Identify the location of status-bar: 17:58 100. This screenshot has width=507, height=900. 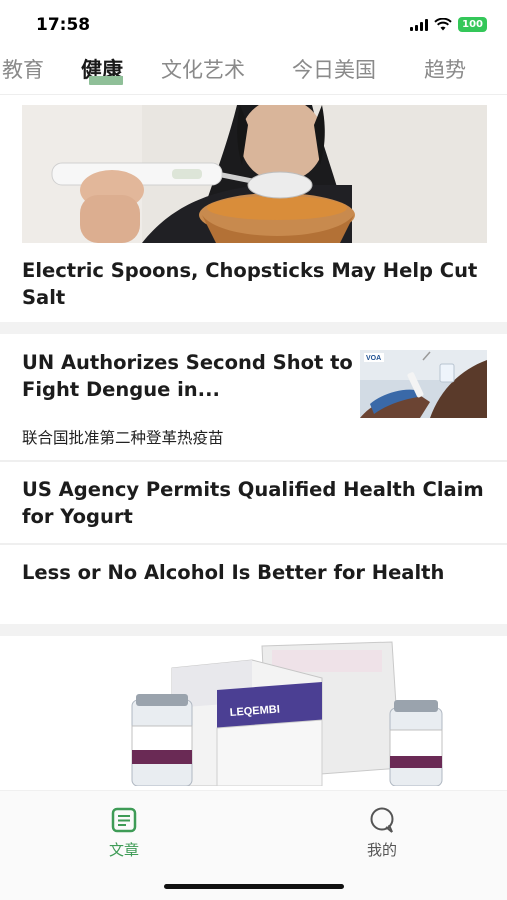
(253, 24).